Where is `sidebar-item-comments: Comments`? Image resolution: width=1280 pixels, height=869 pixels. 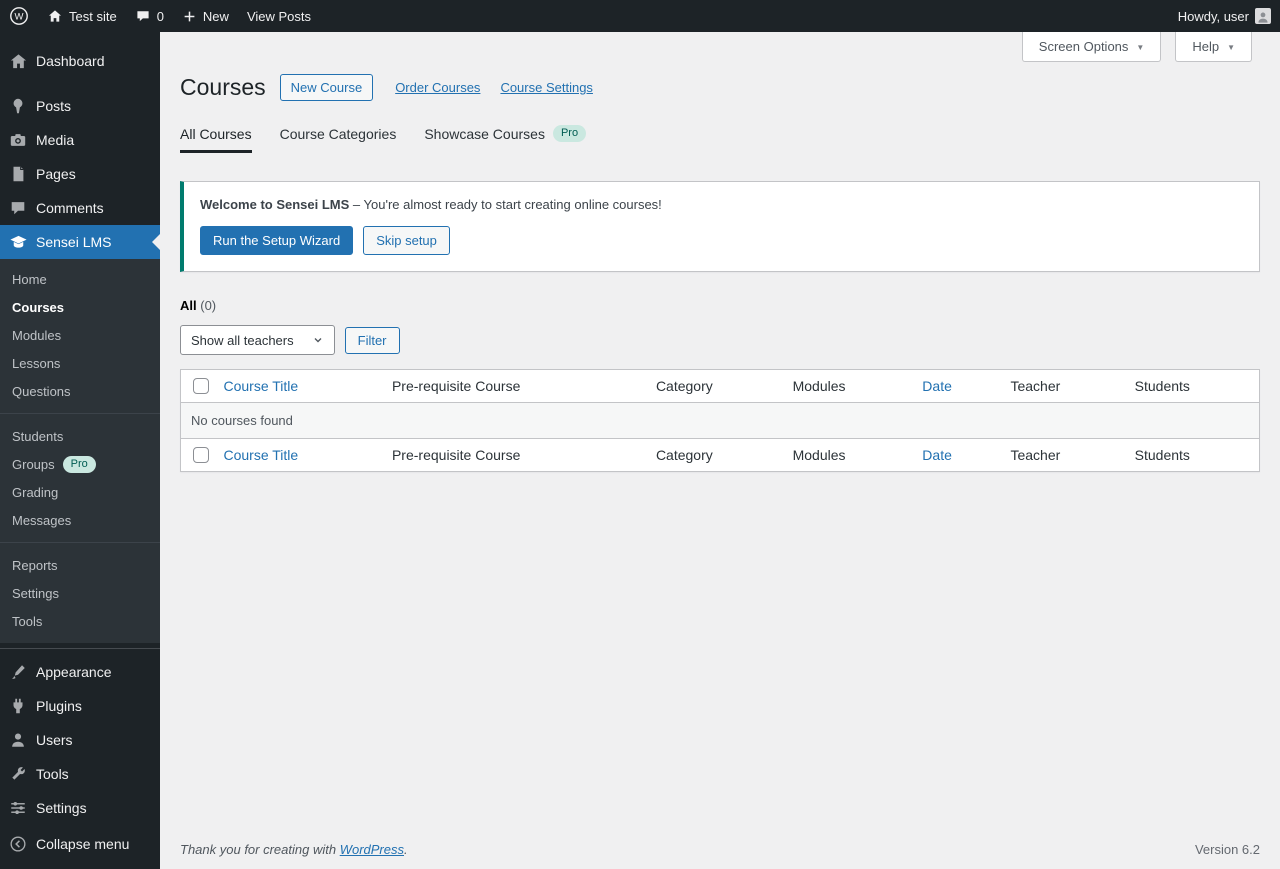 sidebar-item-comments: Comments is located at coordinates (80, 208).